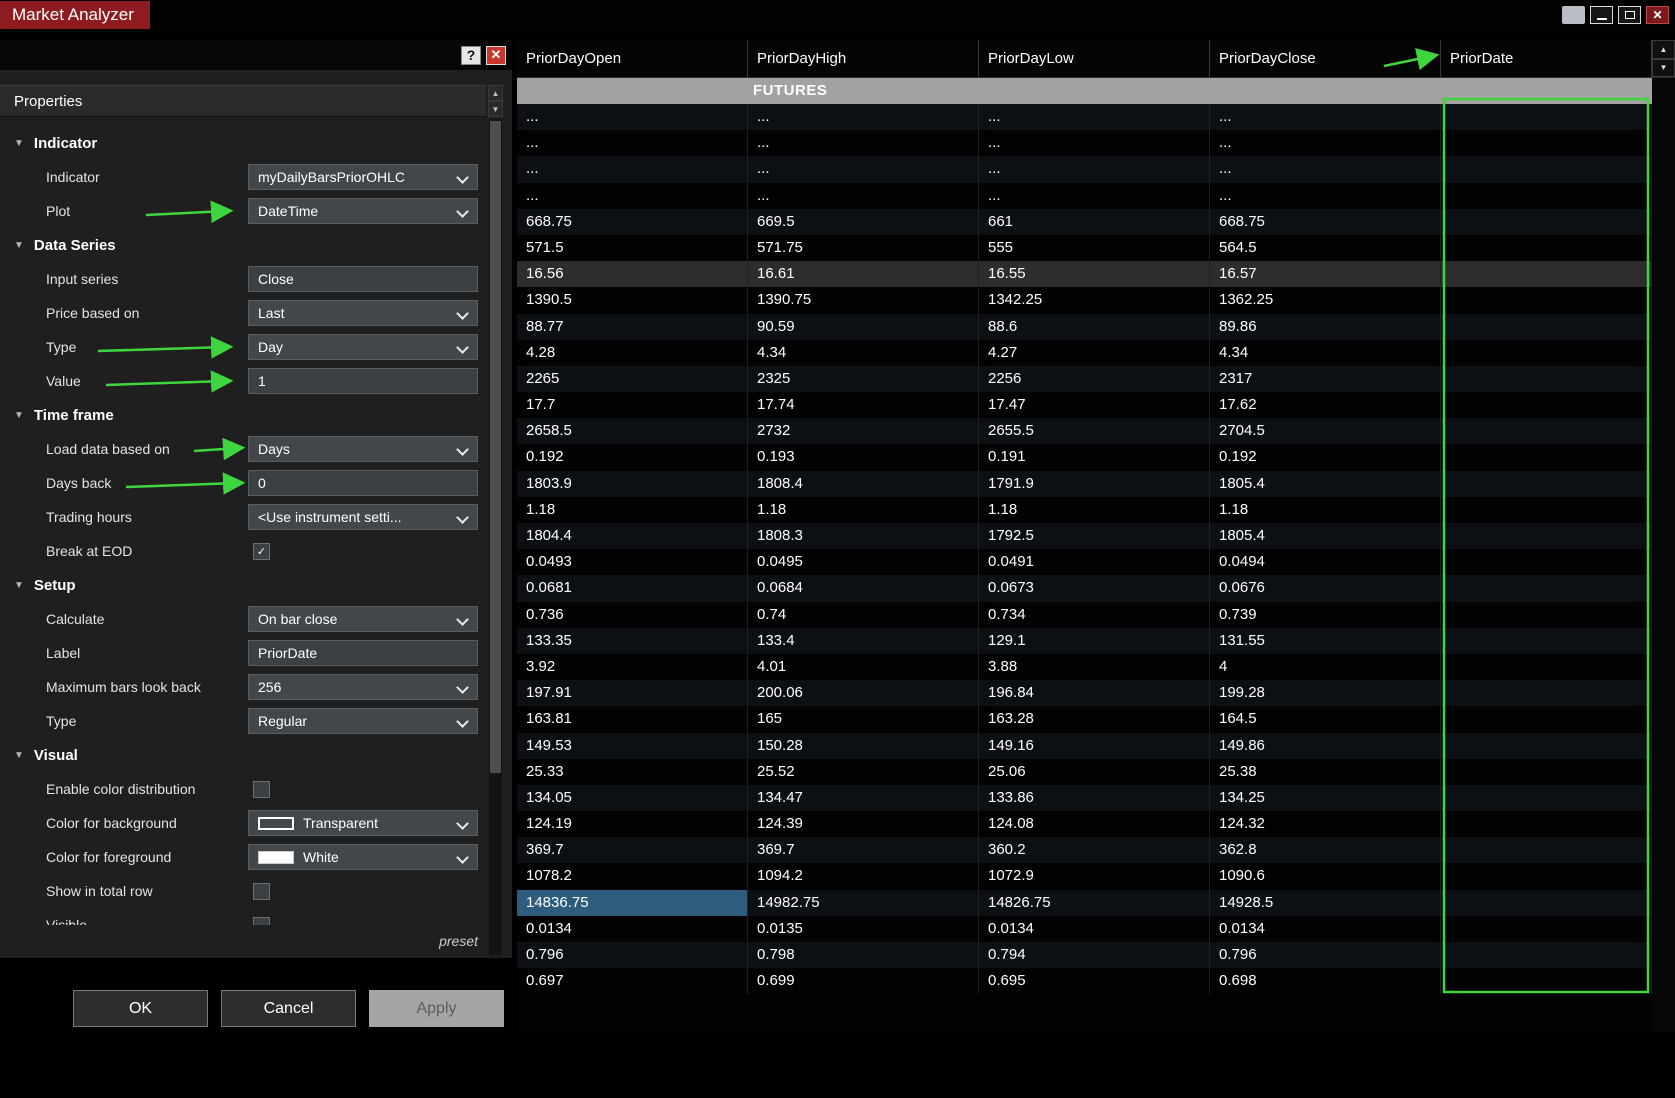 The width and height of the screenshot is (1675, 1098). Describe the element at coordinates (363, 619) in the screenshot. I see `calculate-dropdown: On bar close` at that location.